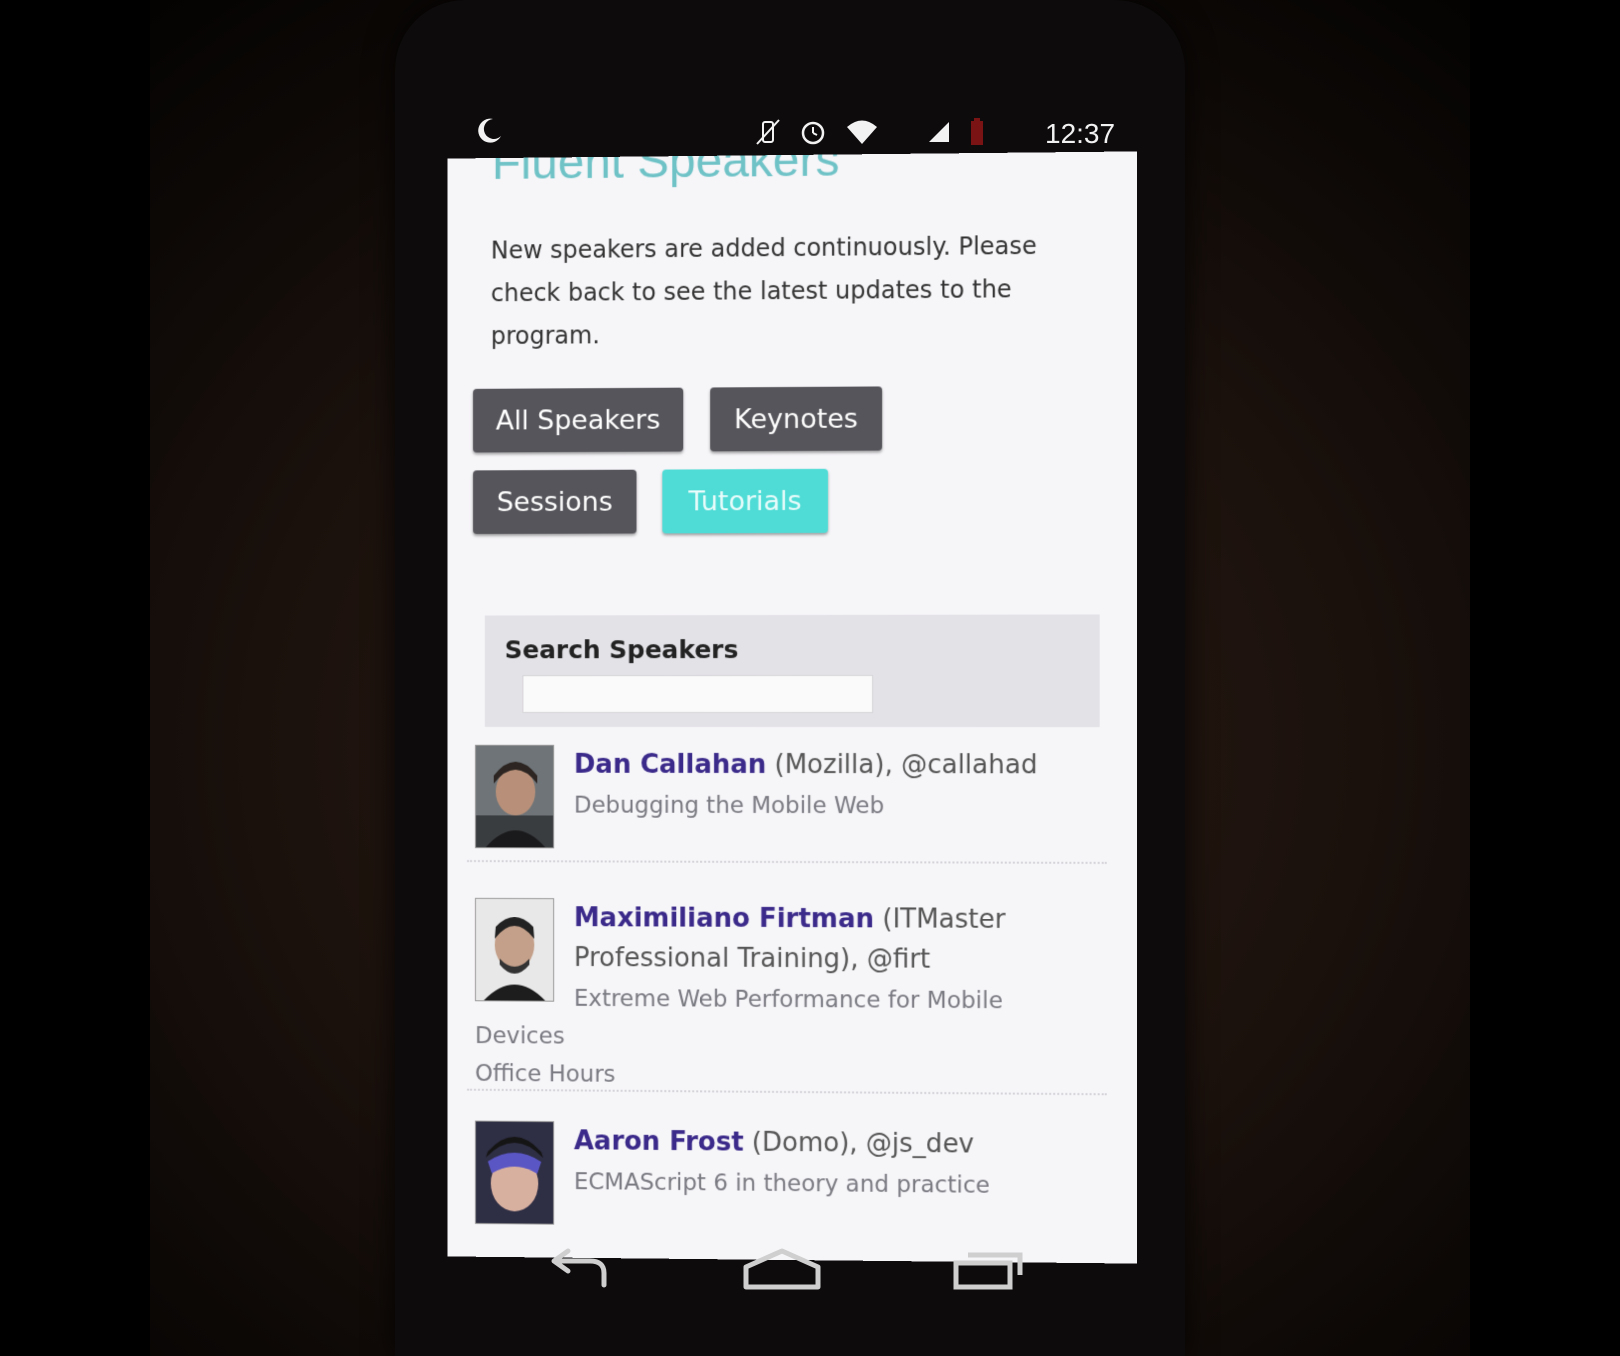  What do you see at coordinates (659, 1141) in the screenshot?
I see `speaker-name-link: Aaron Frost` at bounding box center [659, 1141].